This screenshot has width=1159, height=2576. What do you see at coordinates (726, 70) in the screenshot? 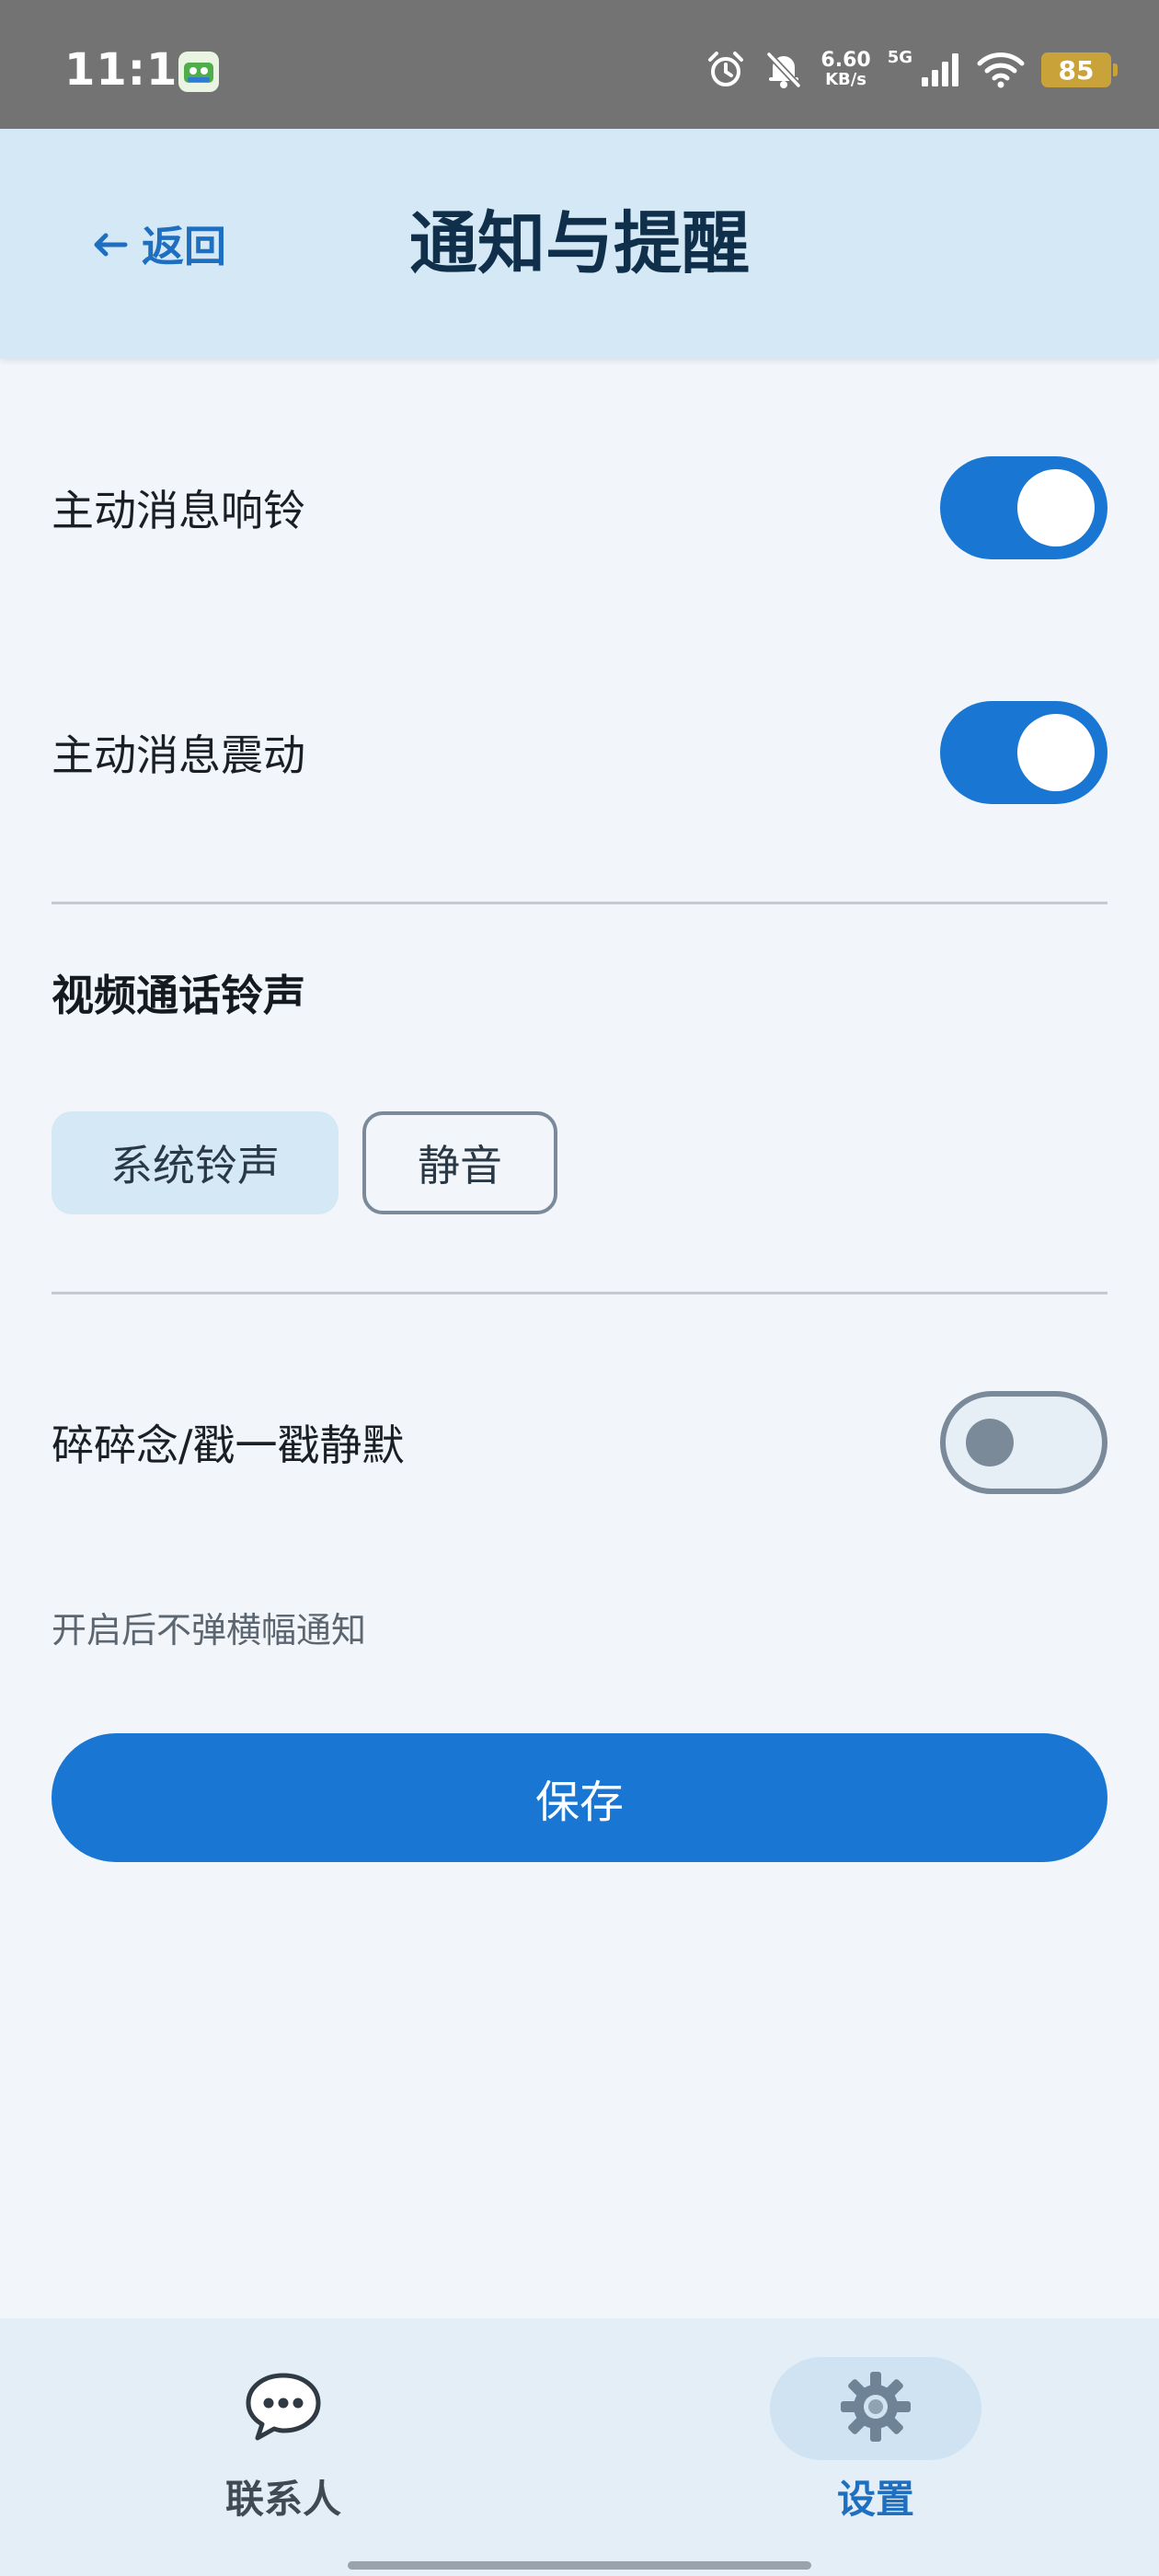
I see `alarm-icon` at bounding box center [726, 70].